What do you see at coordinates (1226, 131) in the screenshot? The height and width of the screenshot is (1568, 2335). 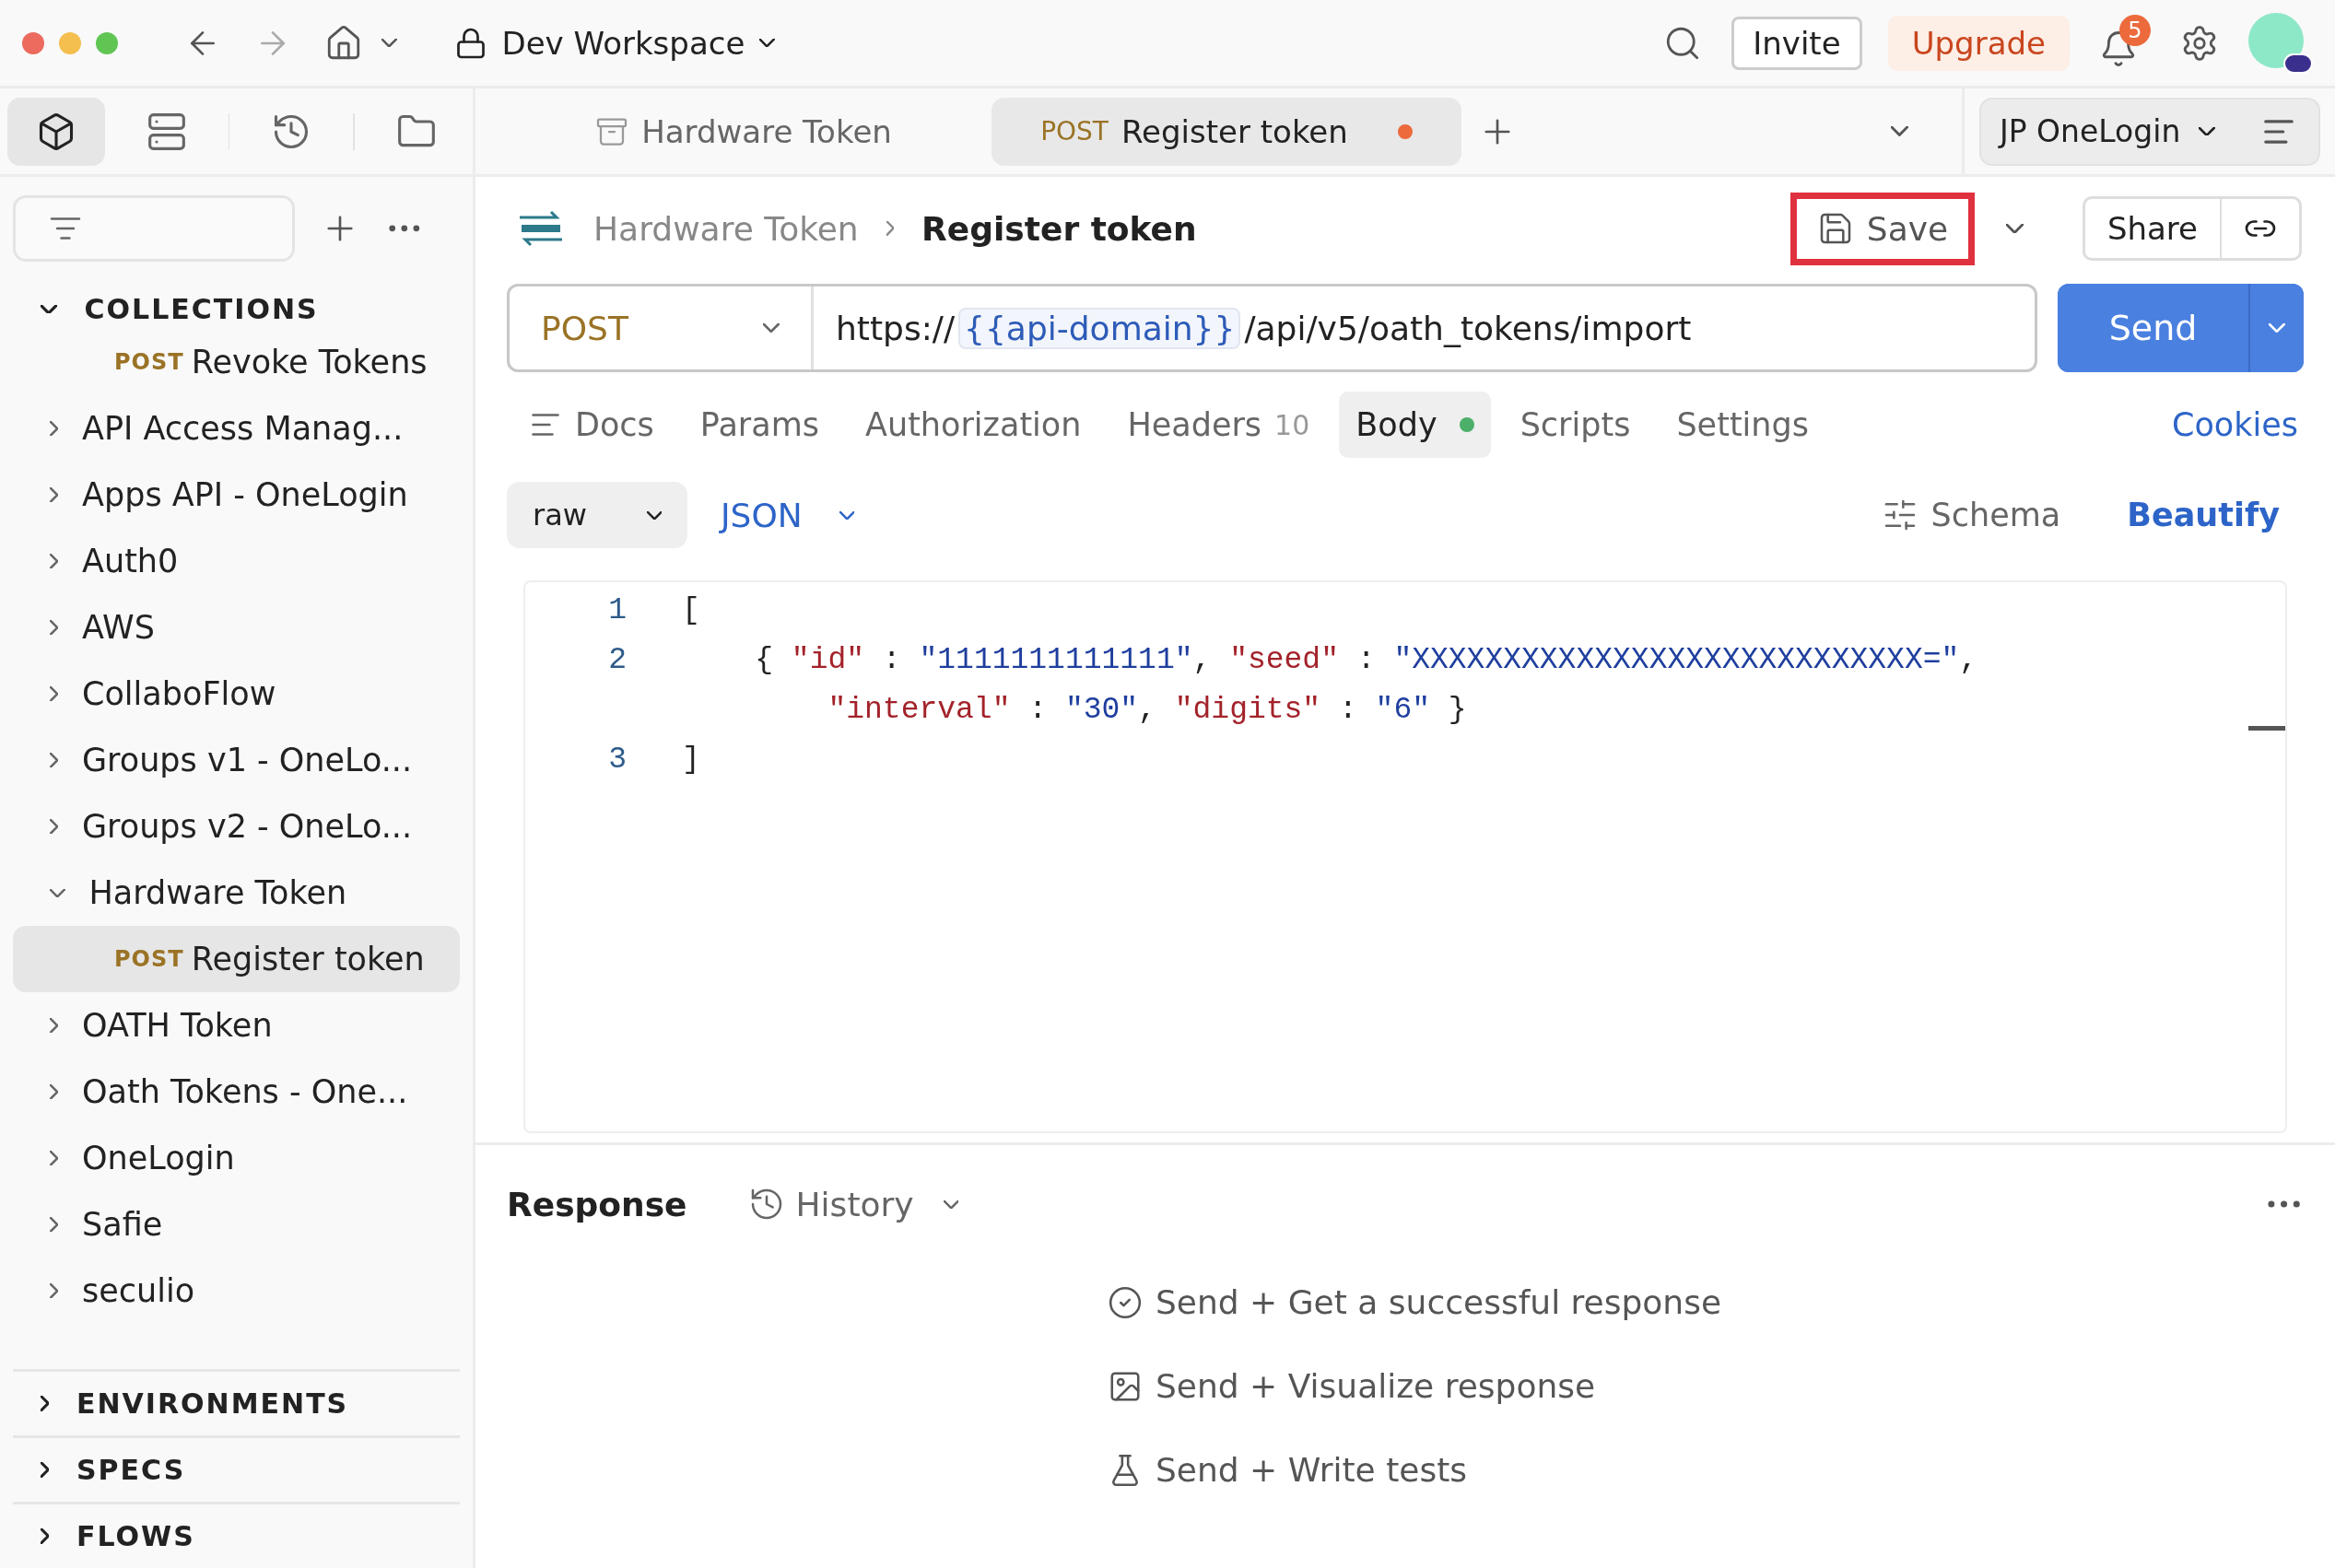 I see `request-tab: POST Register token` at bounding box center [1226, 131].